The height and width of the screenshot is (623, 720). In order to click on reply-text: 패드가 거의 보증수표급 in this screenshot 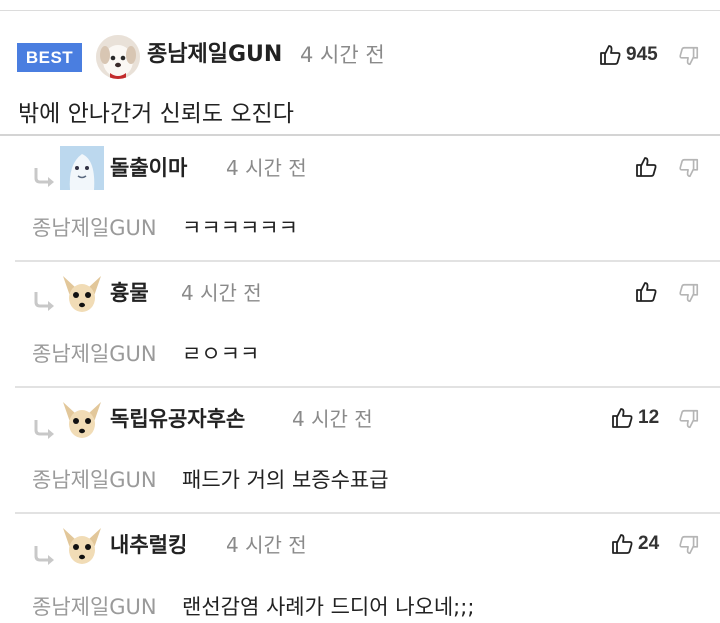, I will do `click(285, 480)`.